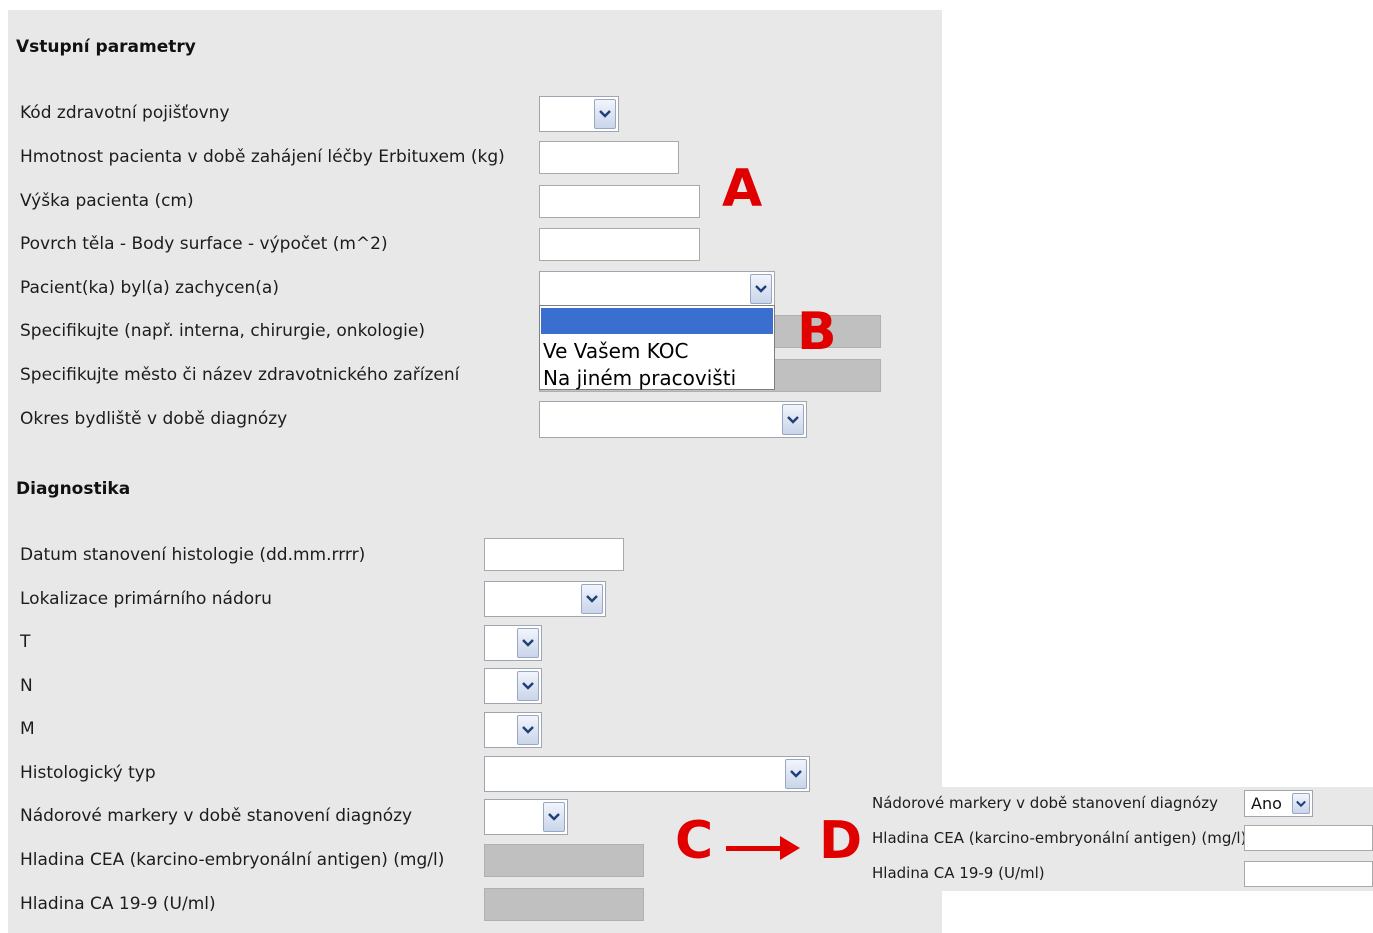 The image size is (1373, 933). What do you see at coordinates (118, 904) in the screenshot?
I see `label-ca199: Hladina CA 19-9 (U/ml)` at bounding box center [118, 904].